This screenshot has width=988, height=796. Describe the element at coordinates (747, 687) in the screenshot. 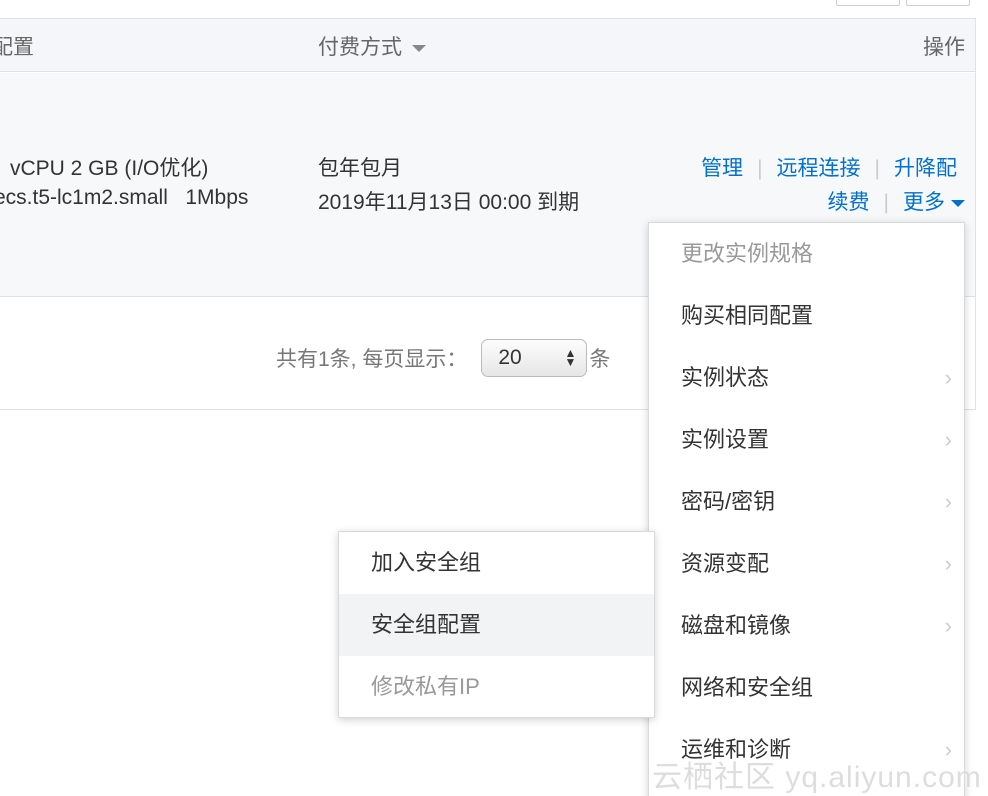

I see `menu-item-label: 网络和安全组` at that location.